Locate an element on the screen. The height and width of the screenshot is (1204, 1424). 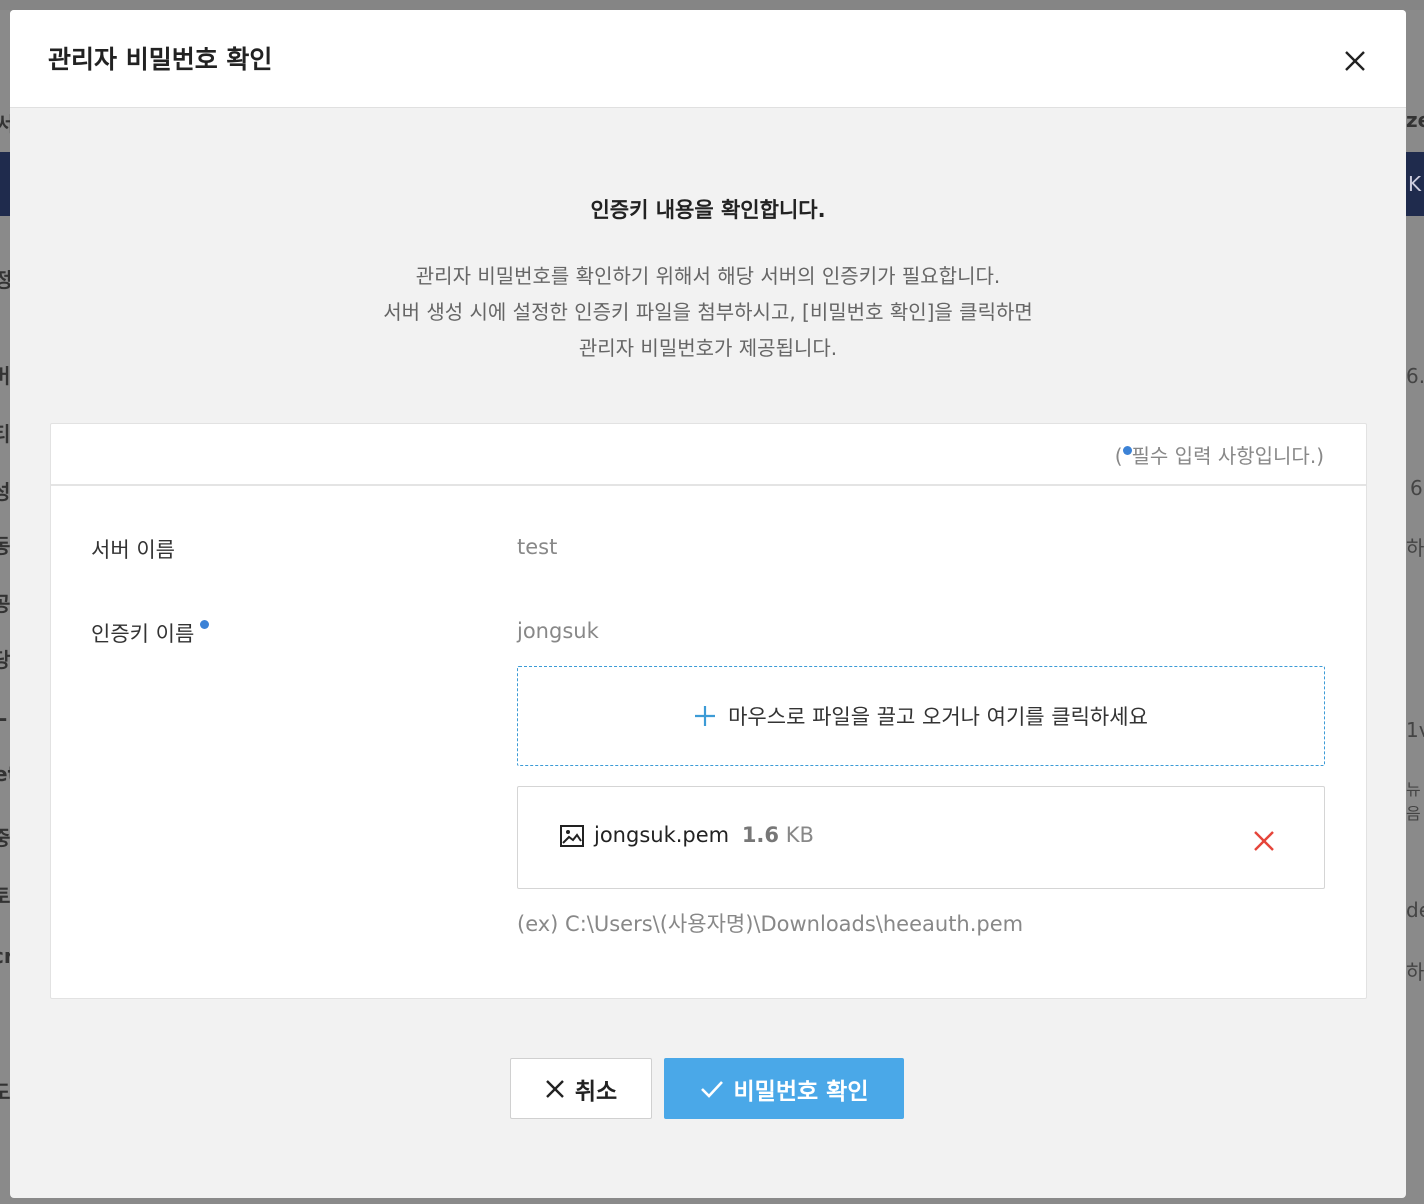
background-text: 토 is located at coordinates (5, 896).